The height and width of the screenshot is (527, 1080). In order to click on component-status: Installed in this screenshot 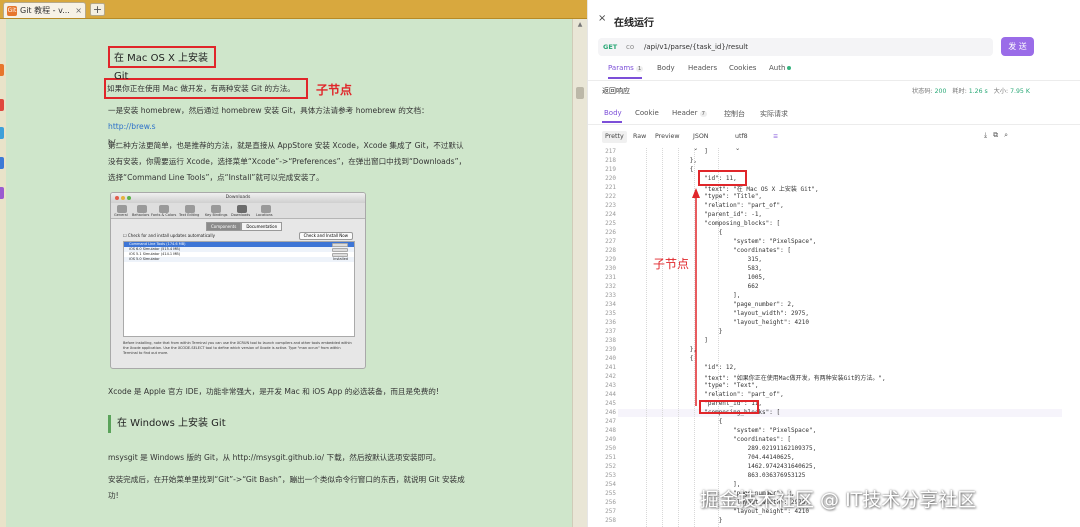, I will do `click(340, 259)`.